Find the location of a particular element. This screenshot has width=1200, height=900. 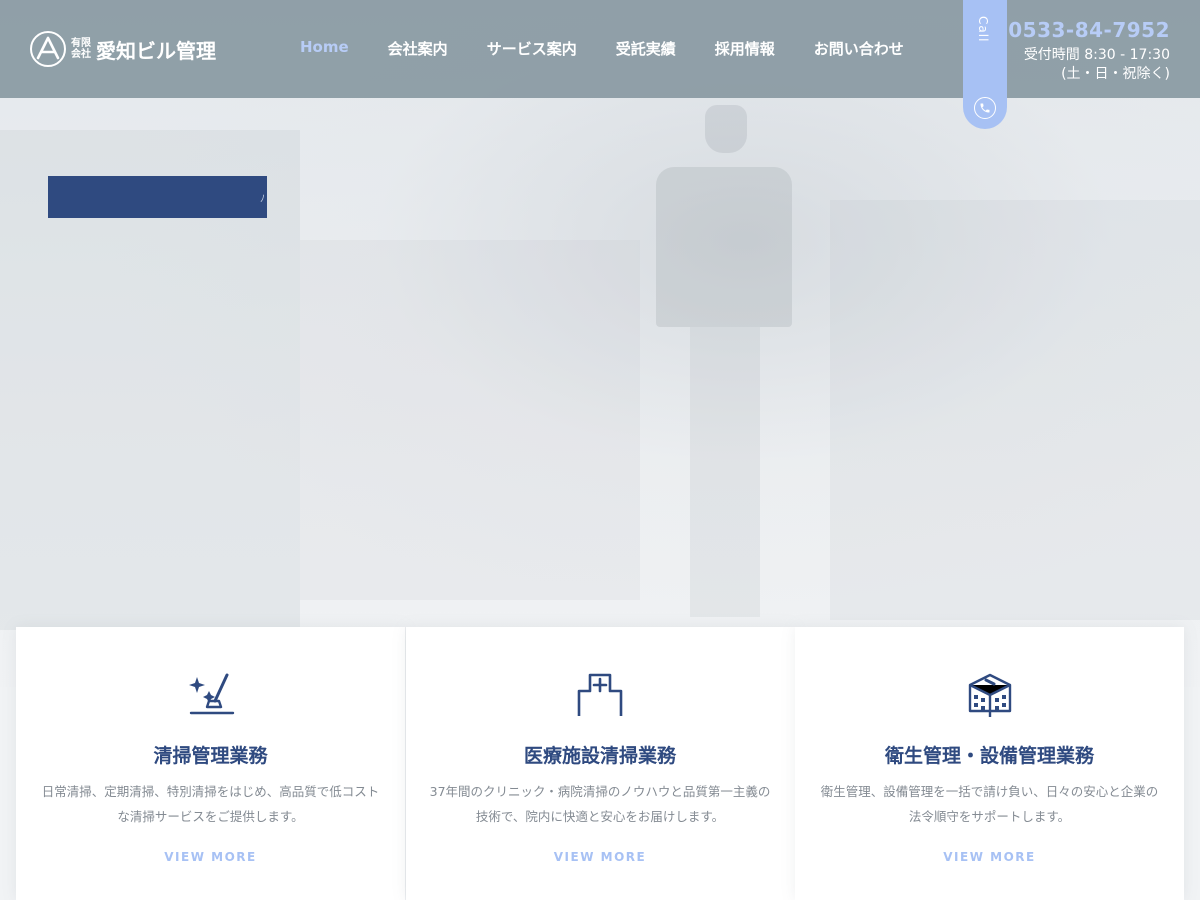

phone-icon is located at coordinates (985, 108).